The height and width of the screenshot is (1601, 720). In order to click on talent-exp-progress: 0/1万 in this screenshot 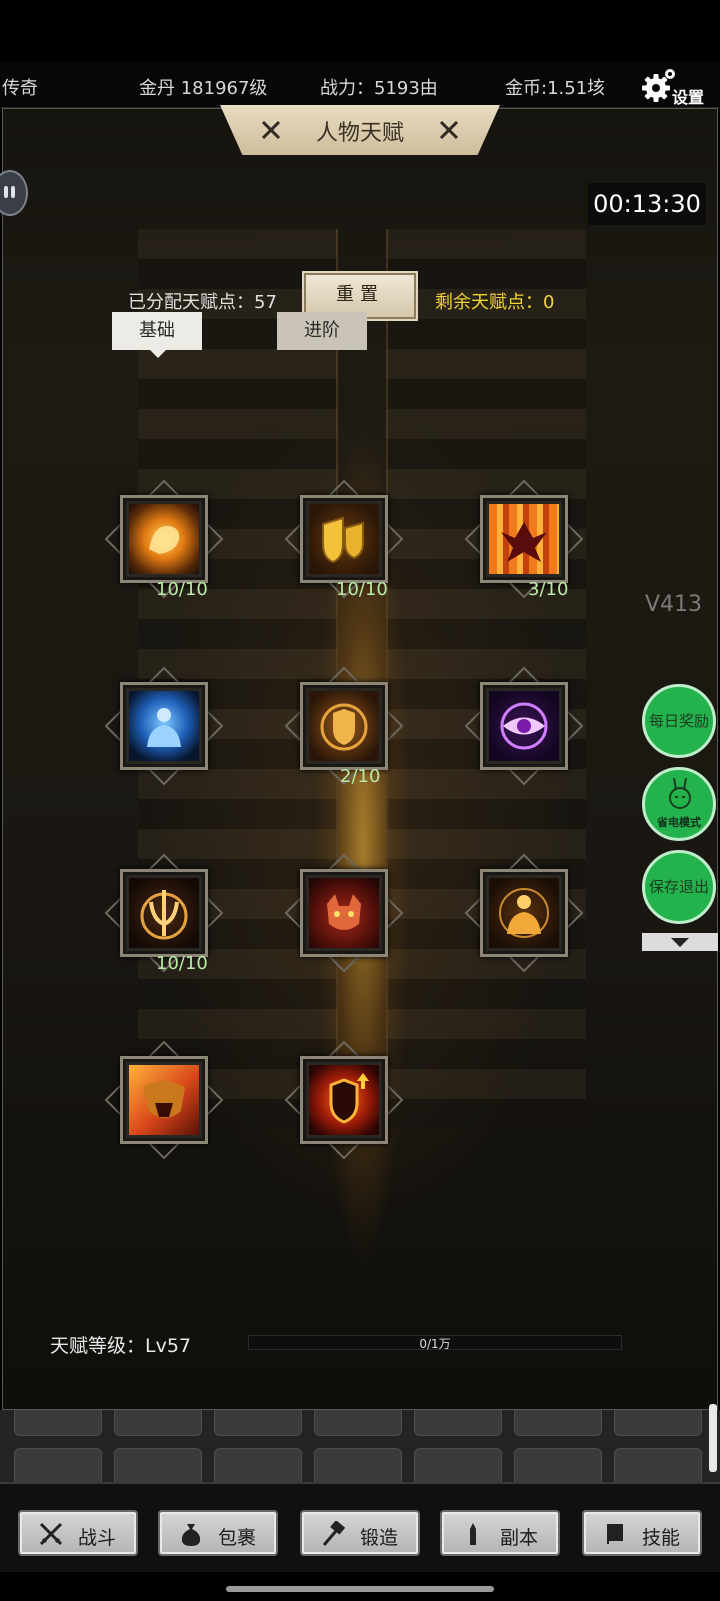, I will do `click(435, 1343)`.